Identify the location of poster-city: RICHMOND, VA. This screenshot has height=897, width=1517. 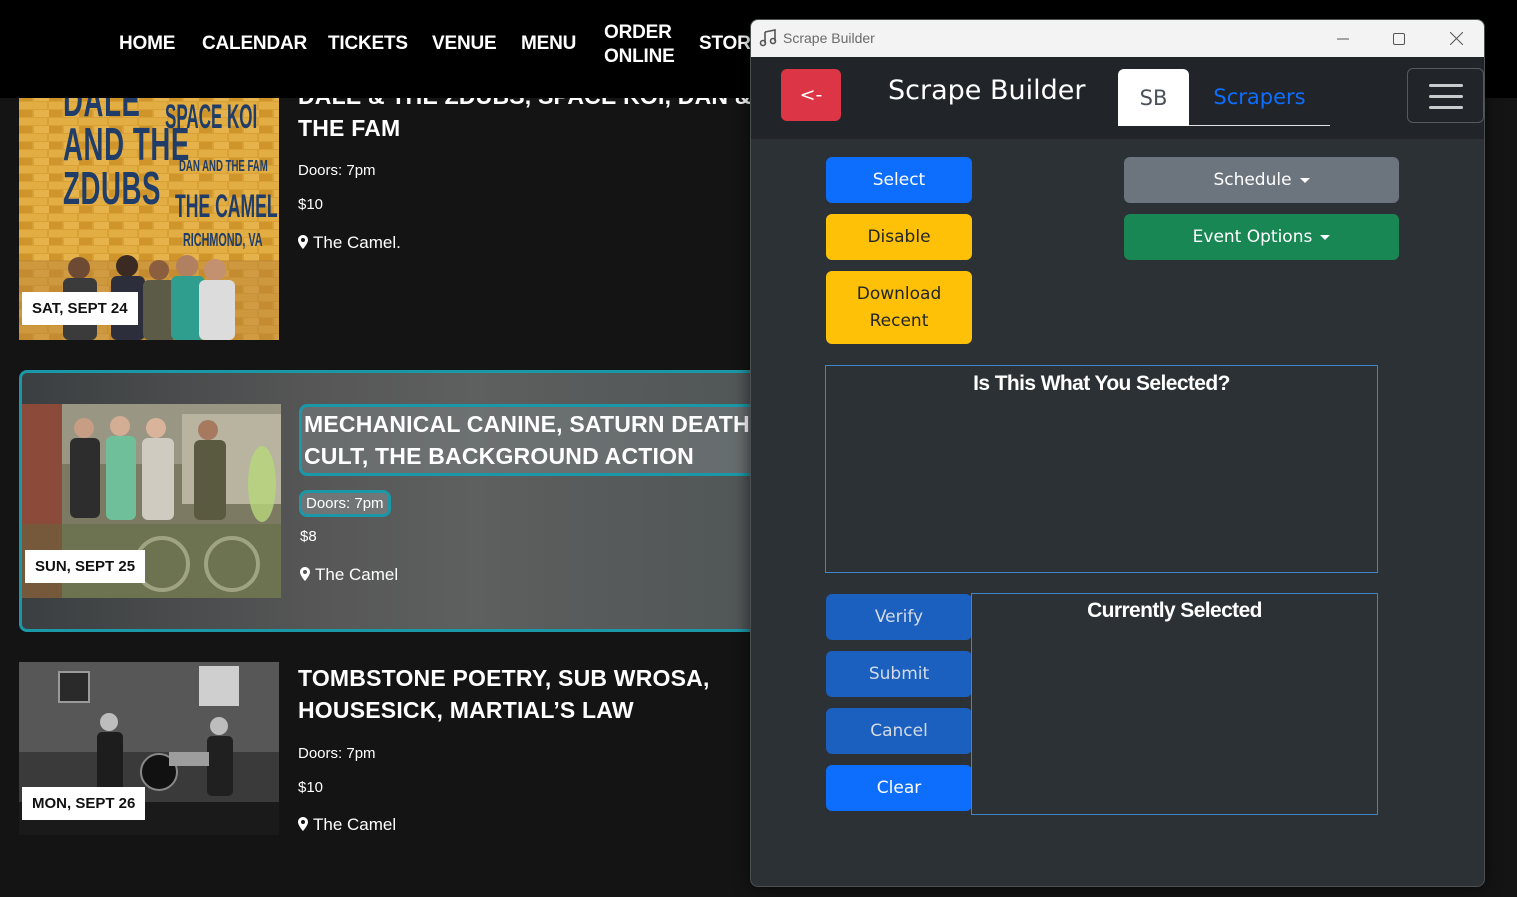
(223, 240).